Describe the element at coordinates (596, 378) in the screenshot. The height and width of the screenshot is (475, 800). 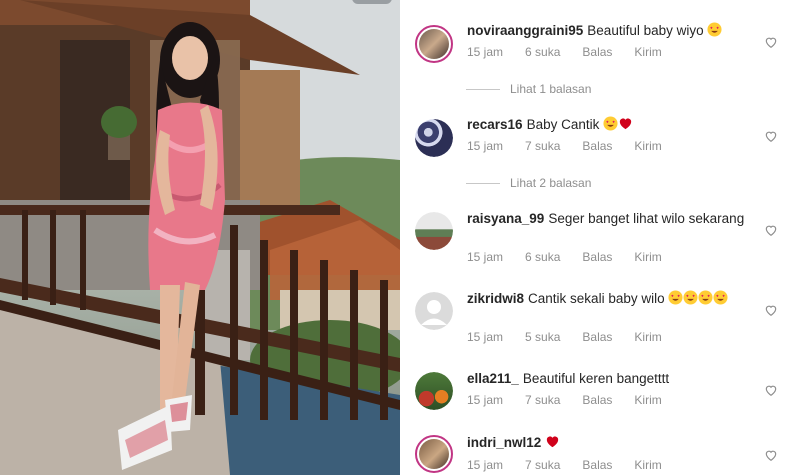
I see `comment-body: Beautiful keren bangetttt` at that location.